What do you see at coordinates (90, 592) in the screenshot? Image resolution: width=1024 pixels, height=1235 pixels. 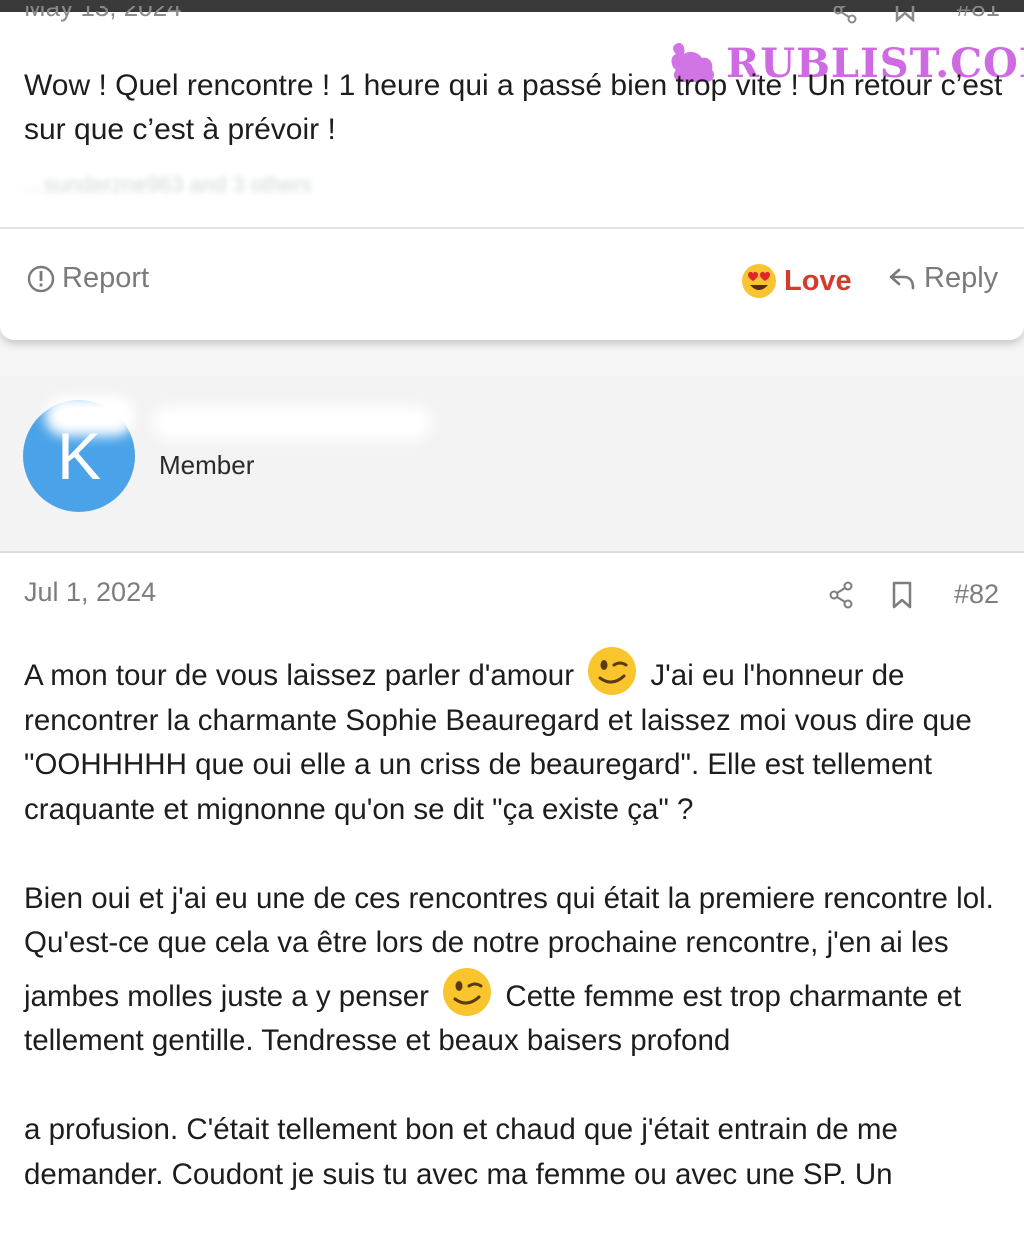 I see `post-date: Jul 1, 2024` at bounding box center [90, 592].